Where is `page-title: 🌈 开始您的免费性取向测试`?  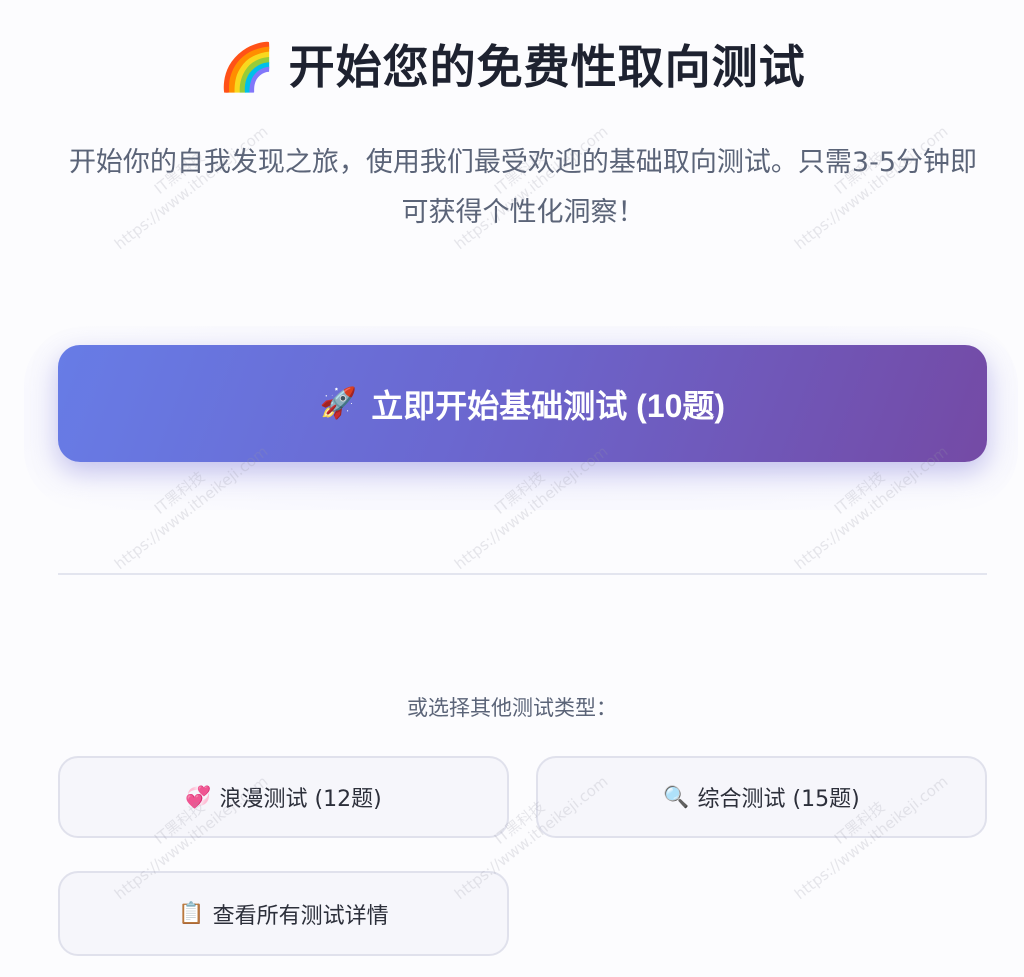
page-title: 🌈 开始您的免费性取向测试 is located at coordinates (512, 67).